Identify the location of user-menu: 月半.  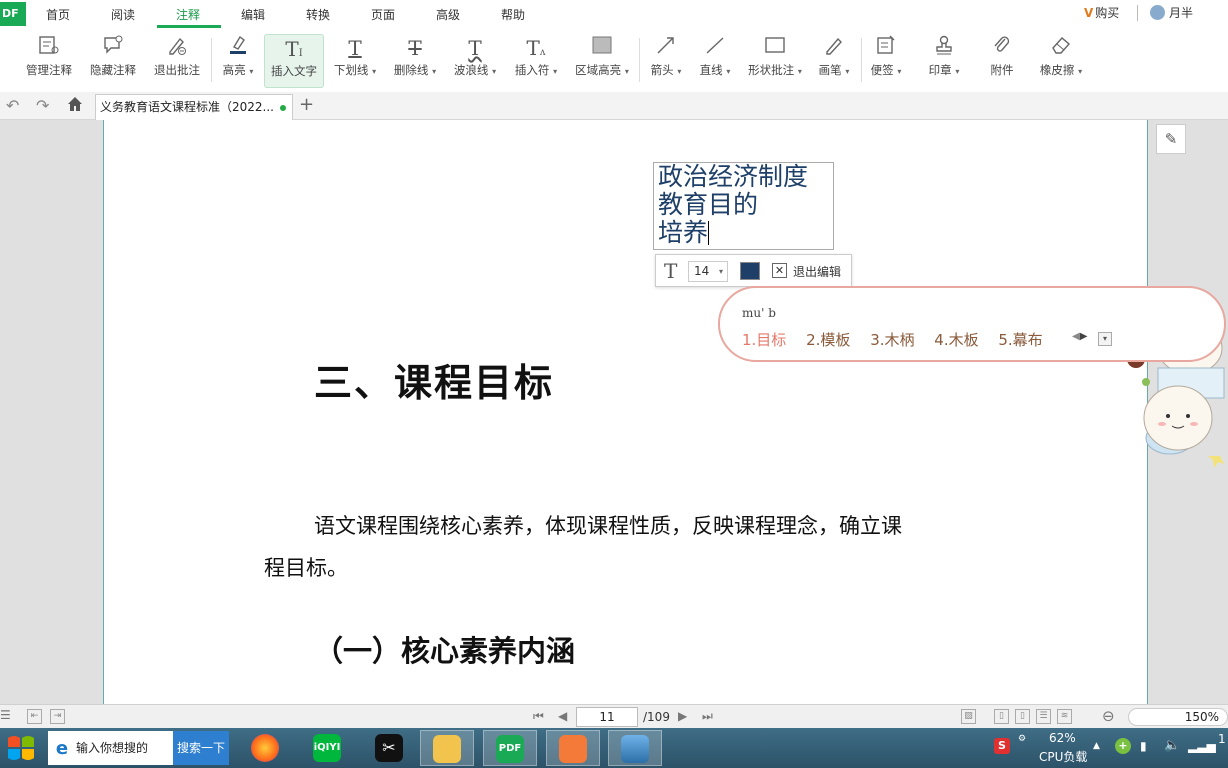
(1171, 12).